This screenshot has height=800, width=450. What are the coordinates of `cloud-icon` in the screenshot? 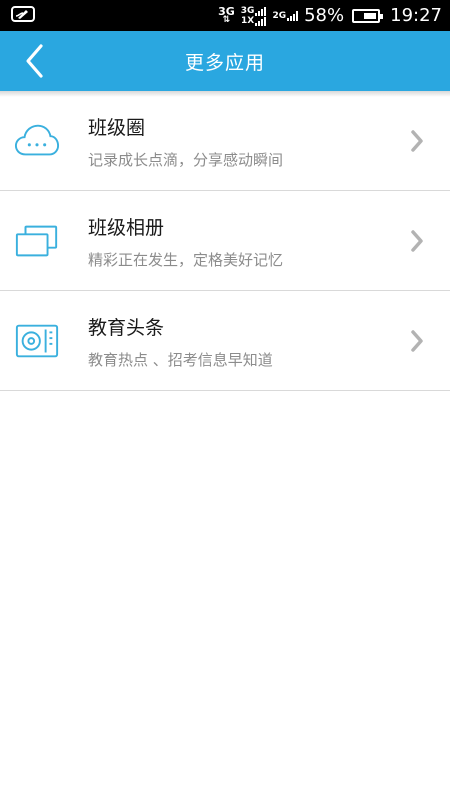 It's located at (37, 141).